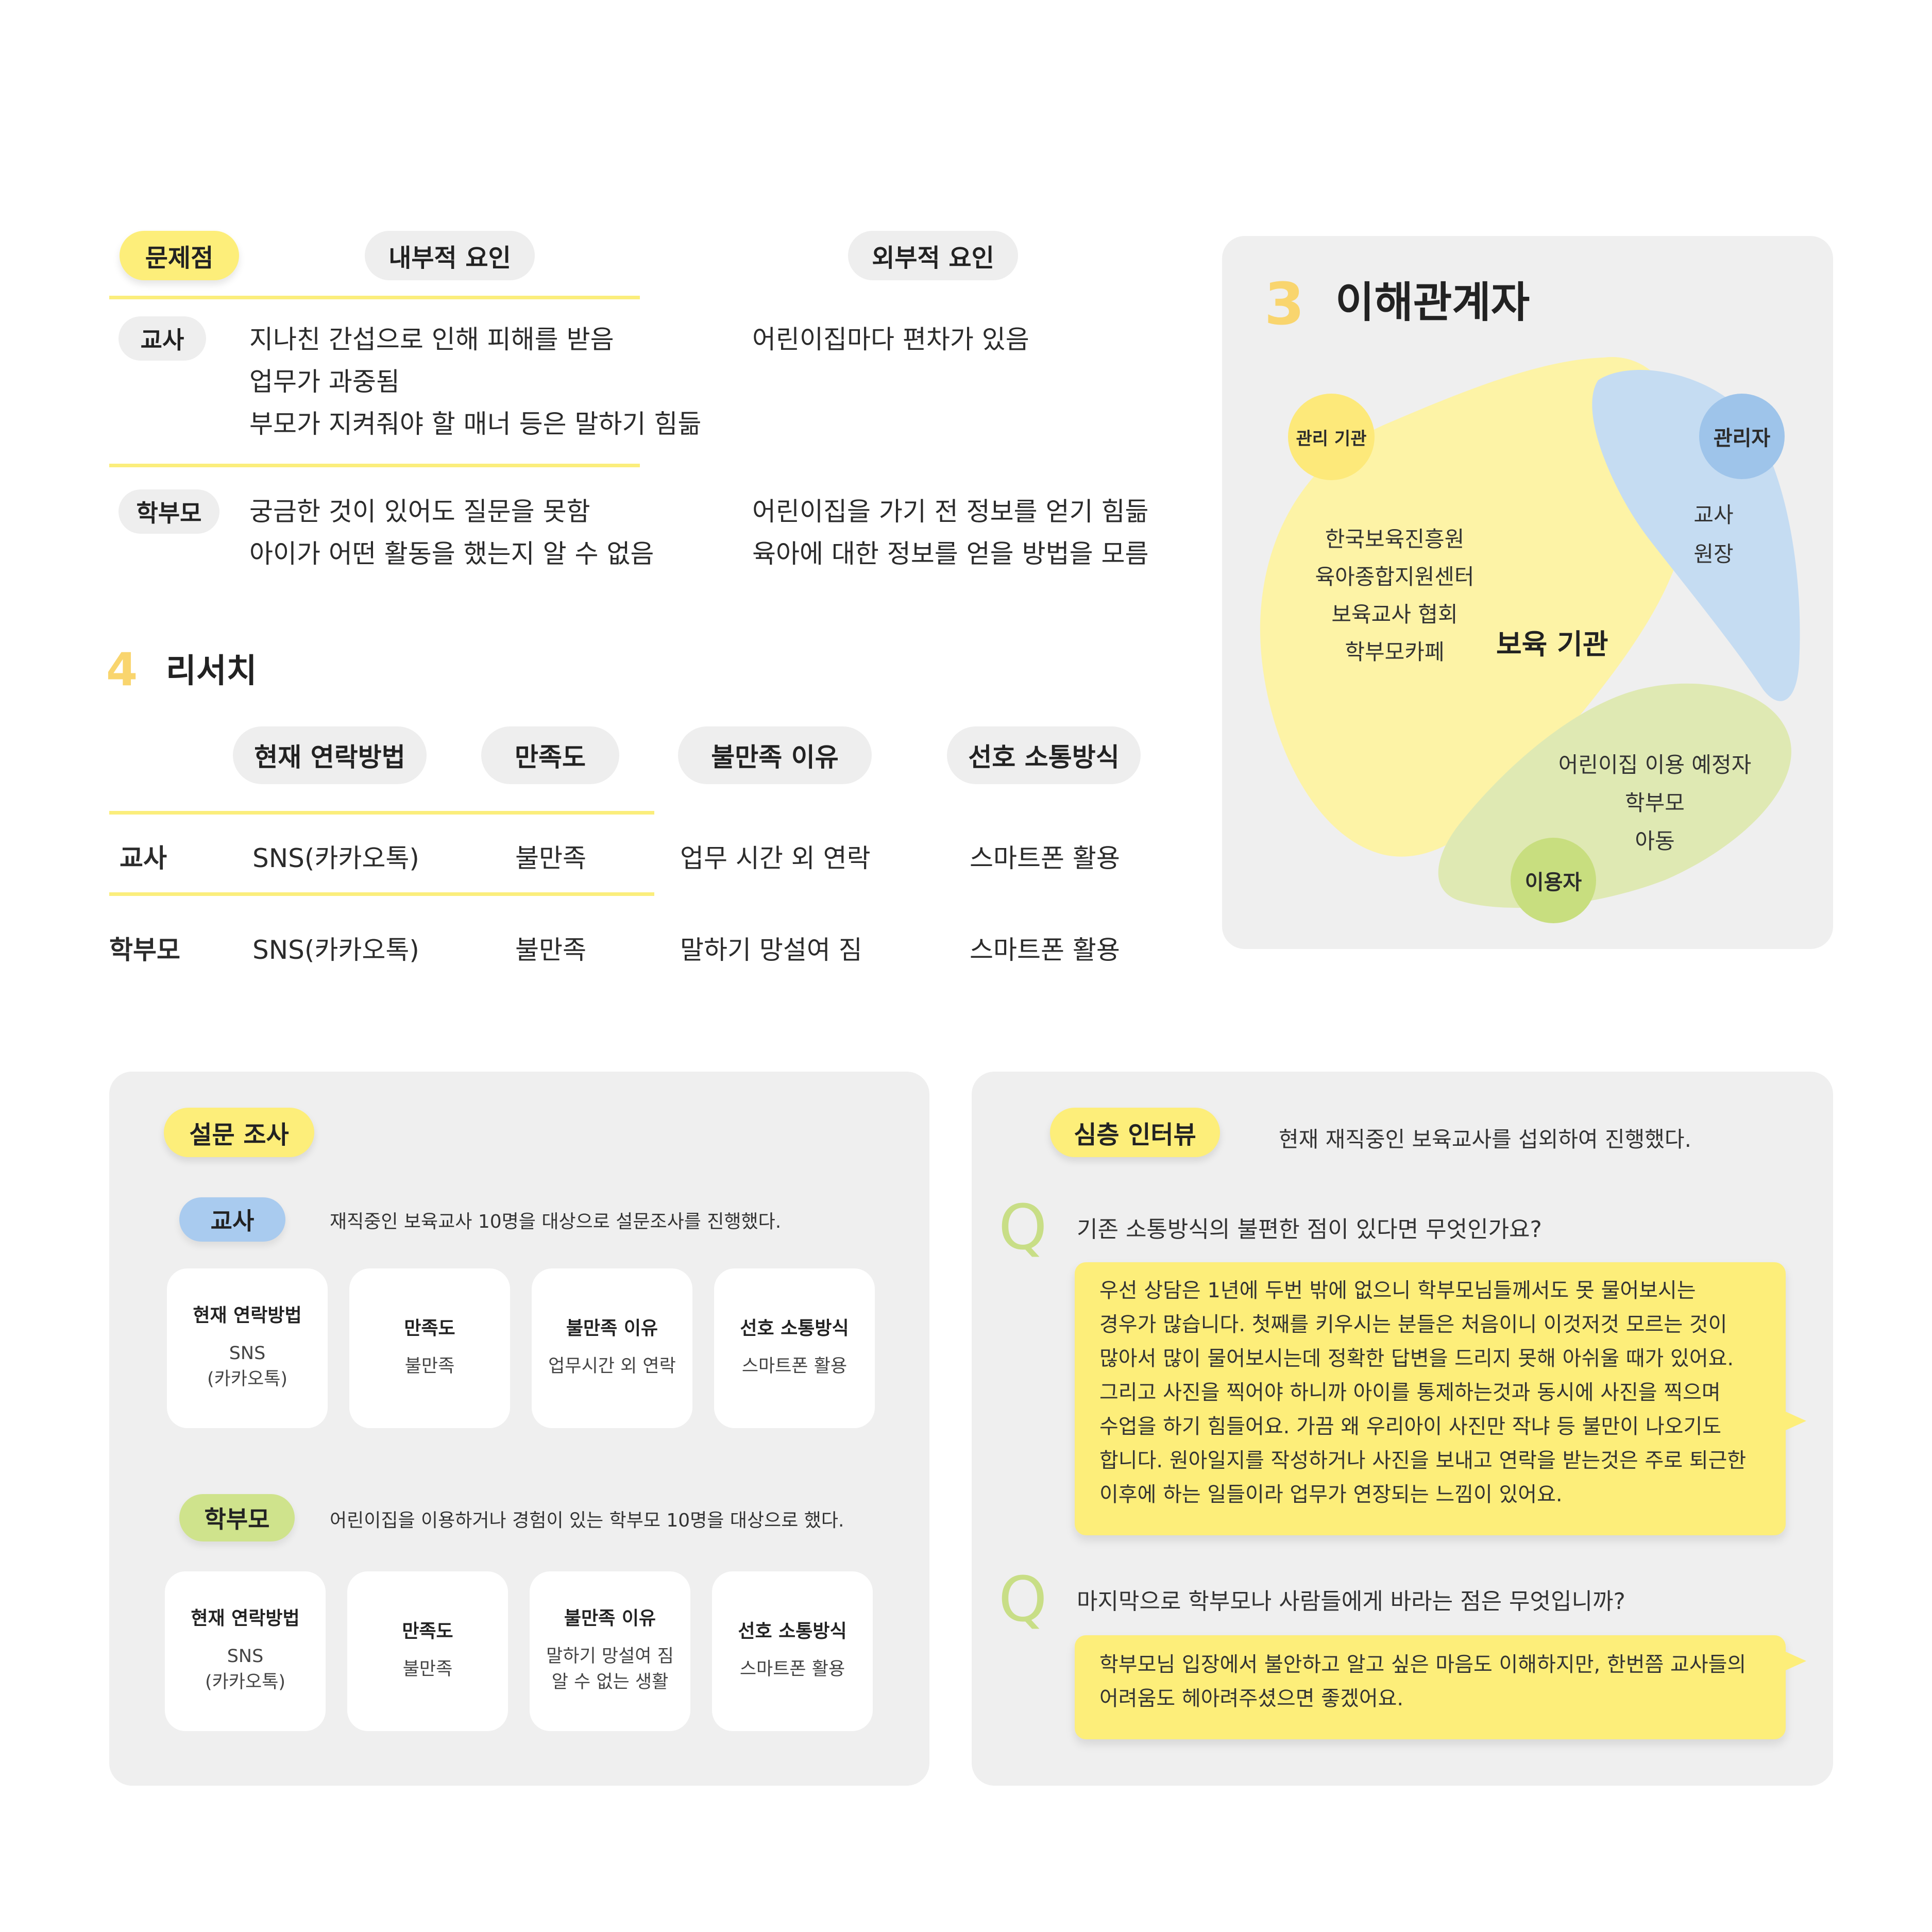 This screenshot has height=1932, width=1932. I want to click on research-cell: 말하기 망설여 짐, so click(771, 950).